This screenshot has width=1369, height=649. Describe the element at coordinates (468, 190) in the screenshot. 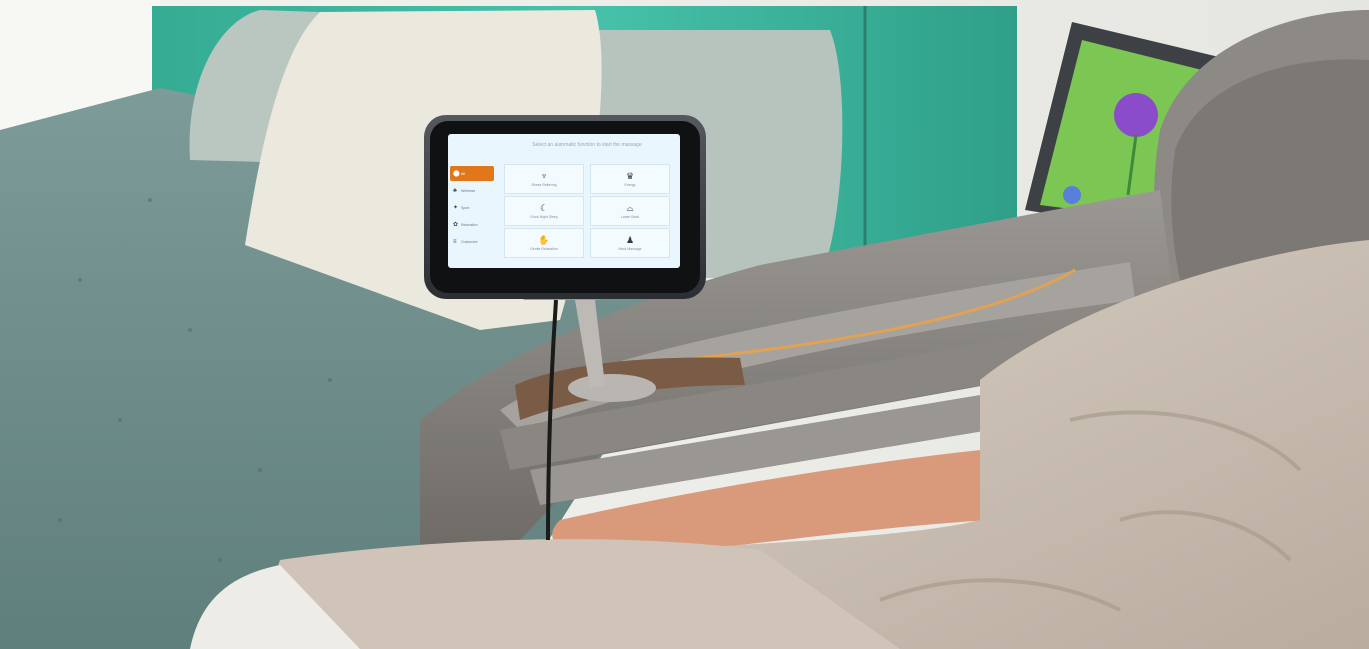

I see `menu-item-label: Wellness` at that location.